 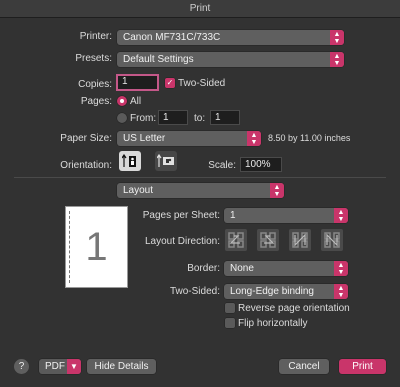 What do you see at coordinates (362, 366) in the screenshot?
I see `print-button: Print` at bounding box center [362, 366].